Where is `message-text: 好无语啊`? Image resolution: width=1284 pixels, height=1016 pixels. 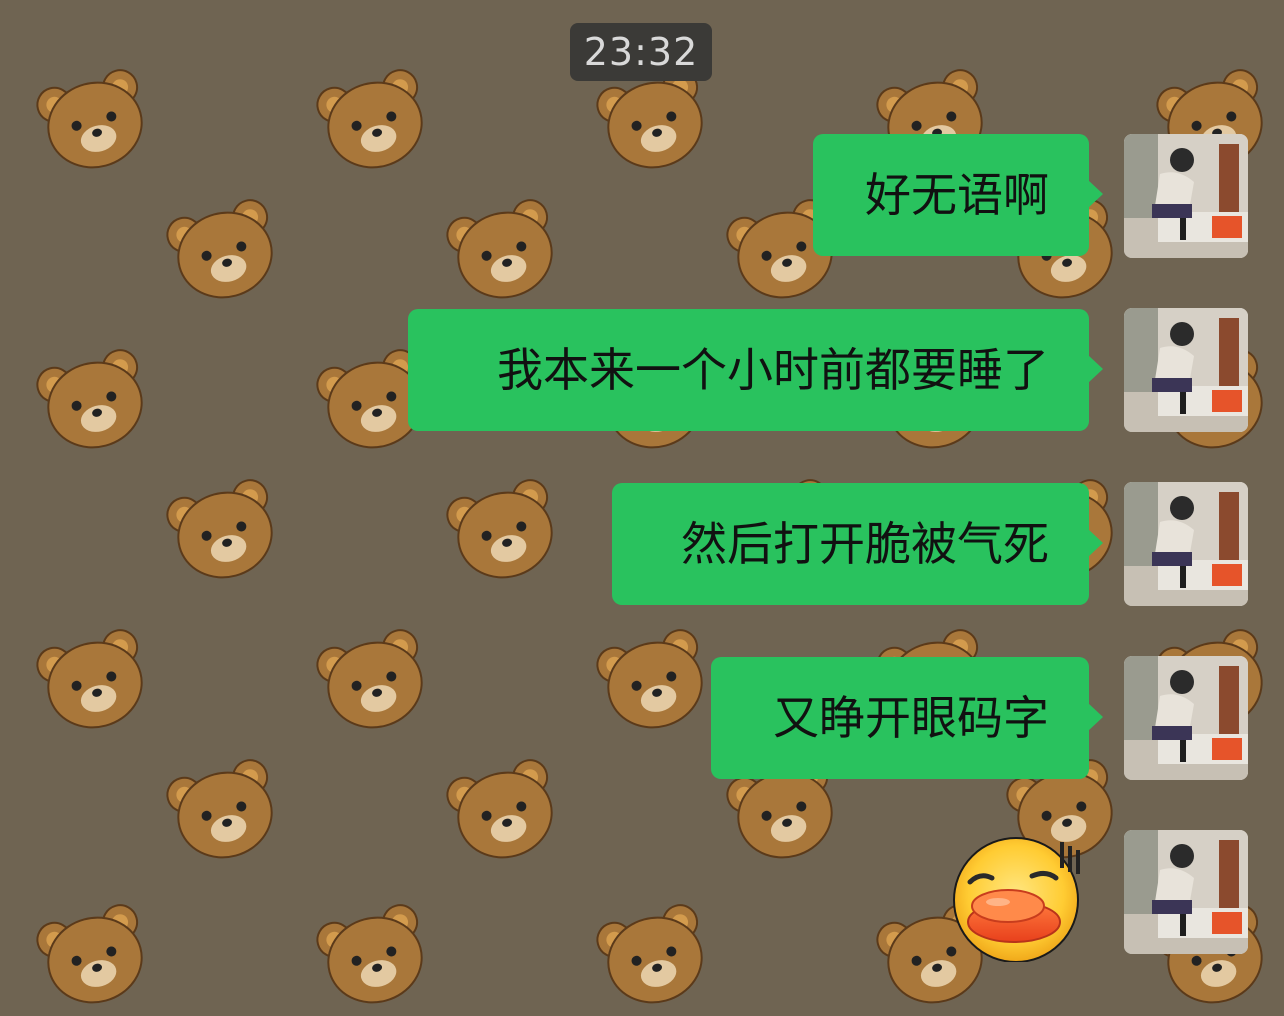 message-text: 好无语啊 is located at coordinates (957, 195).